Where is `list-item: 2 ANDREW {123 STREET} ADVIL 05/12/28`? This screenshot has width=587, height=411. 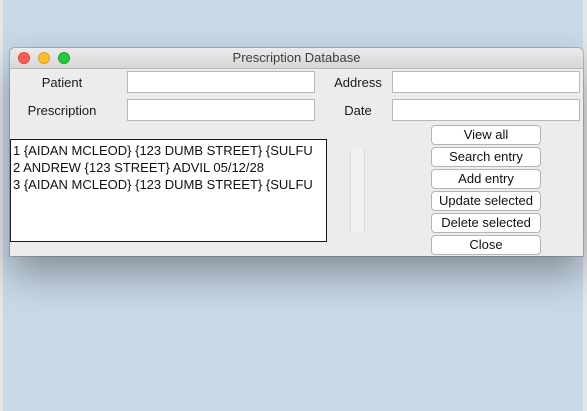
list-item: 2 ANDREW {123 STREET} ADVIL 05/12/28 is located at coordinates (169, 167).